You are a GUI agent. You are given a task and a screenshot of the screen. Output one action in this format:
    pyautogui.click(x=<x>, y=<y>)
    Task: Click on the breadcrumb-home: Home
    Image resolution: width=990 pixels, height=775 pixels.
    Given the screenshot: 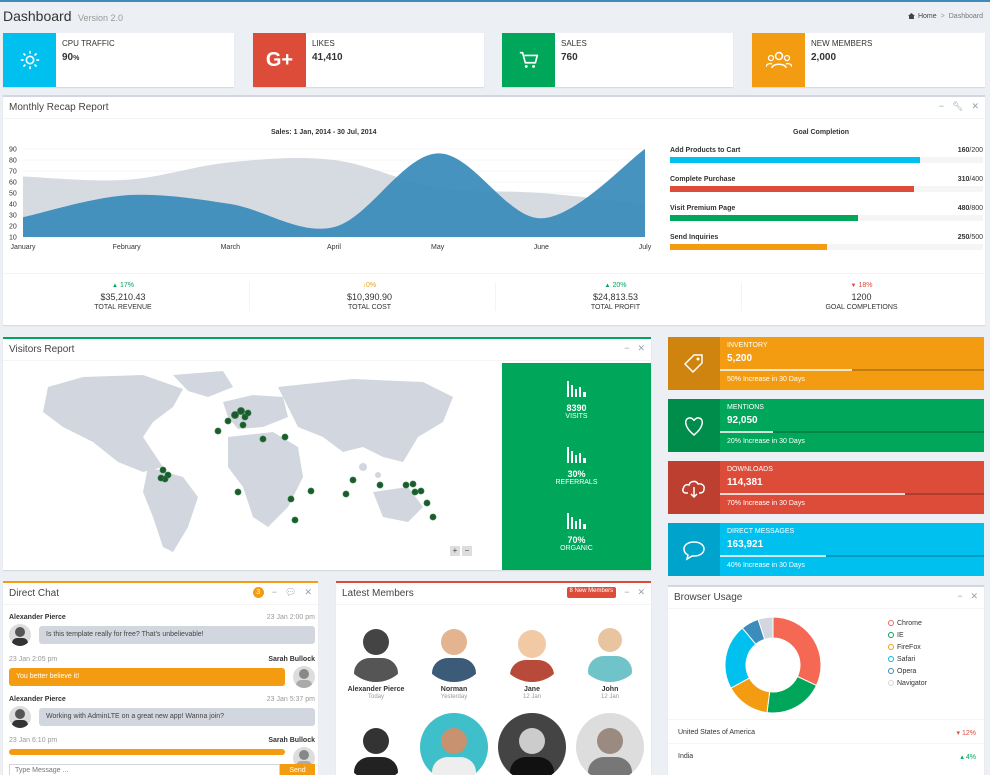 What is the action you would take?
    pyautogui.click(x=927, y=16)
    